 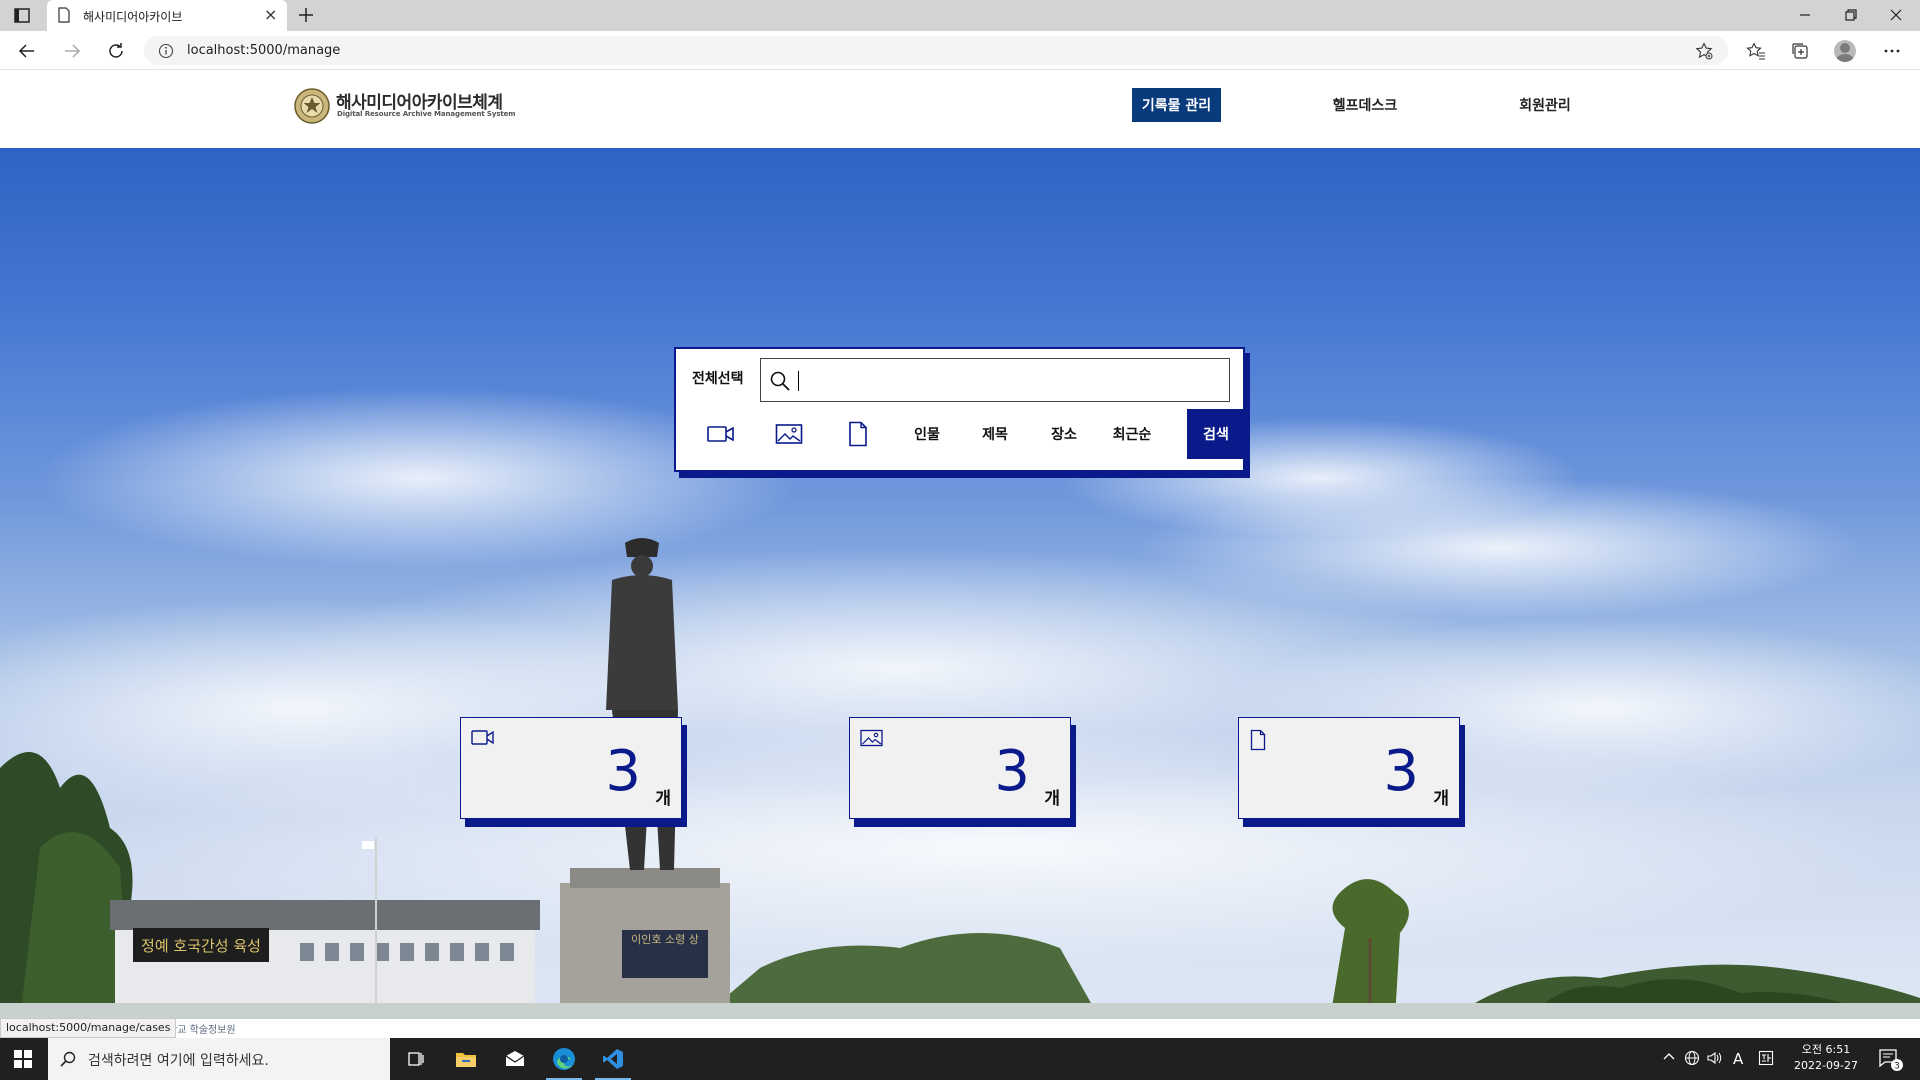 What do you see at coordinates (72, 51) in the screenshot?
I see `forward-icon` at bounding box center [72, 51].